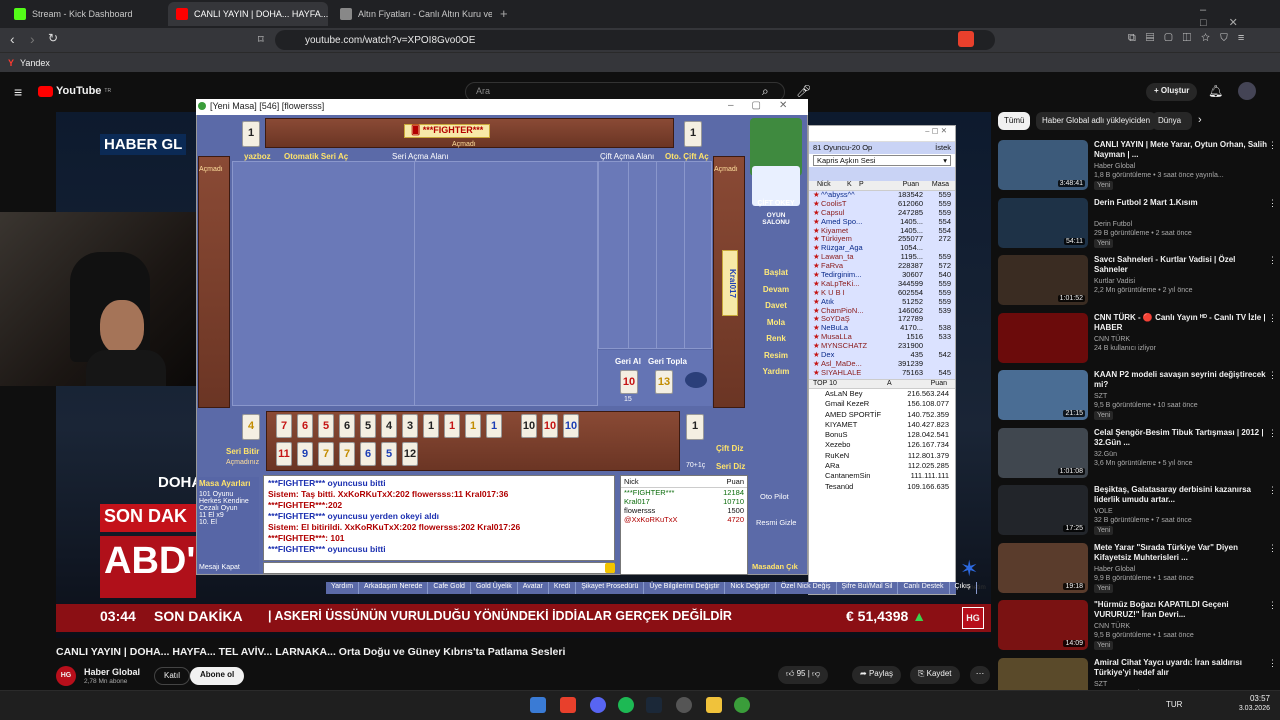 The height and width of the screenshot is (720, 1280). What do you see at coordinates (1043, 625) in the screenshot?
I see `video-thumbnail: 14:09` at bounding box center [1043, 625].